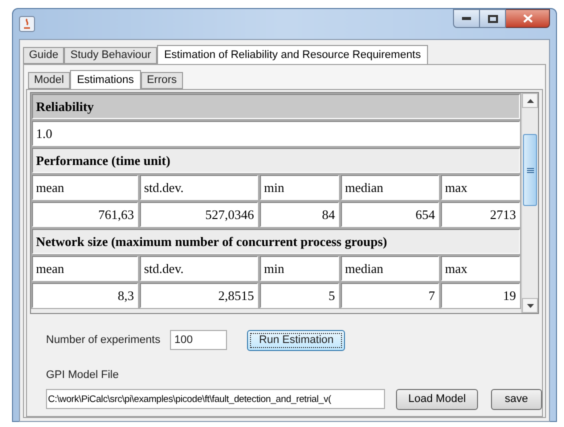 This screenshot has width=564, height=427. I want to click on table-cell: 8,3, so click(85, 295).